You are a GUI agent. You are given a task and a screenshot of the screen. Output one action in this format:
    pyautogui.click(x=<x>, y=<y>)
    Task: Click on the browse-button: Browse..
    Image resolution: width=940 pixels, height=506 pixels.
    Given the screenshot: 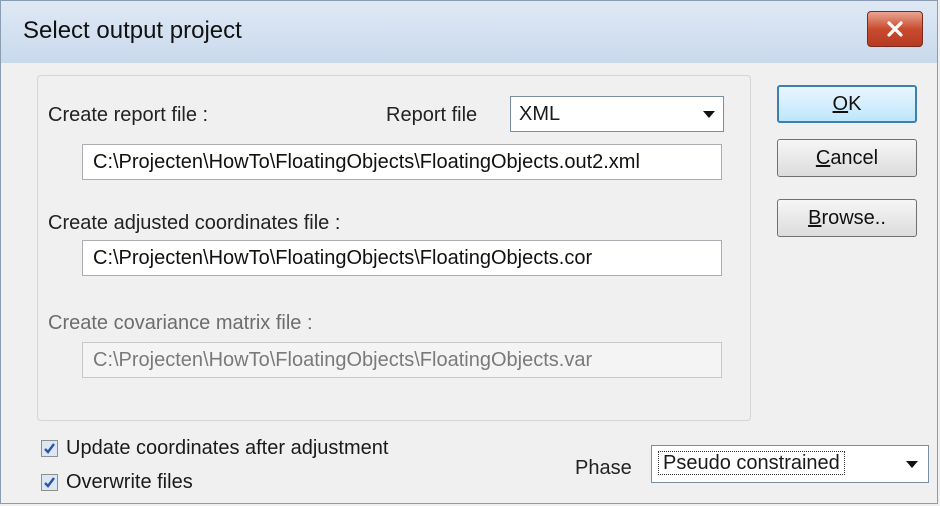 What is the action you would take?
    pyautogui.click(x=847, y=218)
    